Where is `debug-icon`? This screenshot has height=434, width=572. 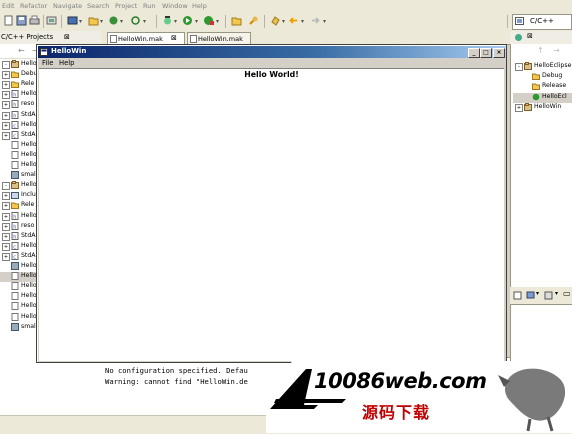
debug-icon is located at coordinates (167, 20).